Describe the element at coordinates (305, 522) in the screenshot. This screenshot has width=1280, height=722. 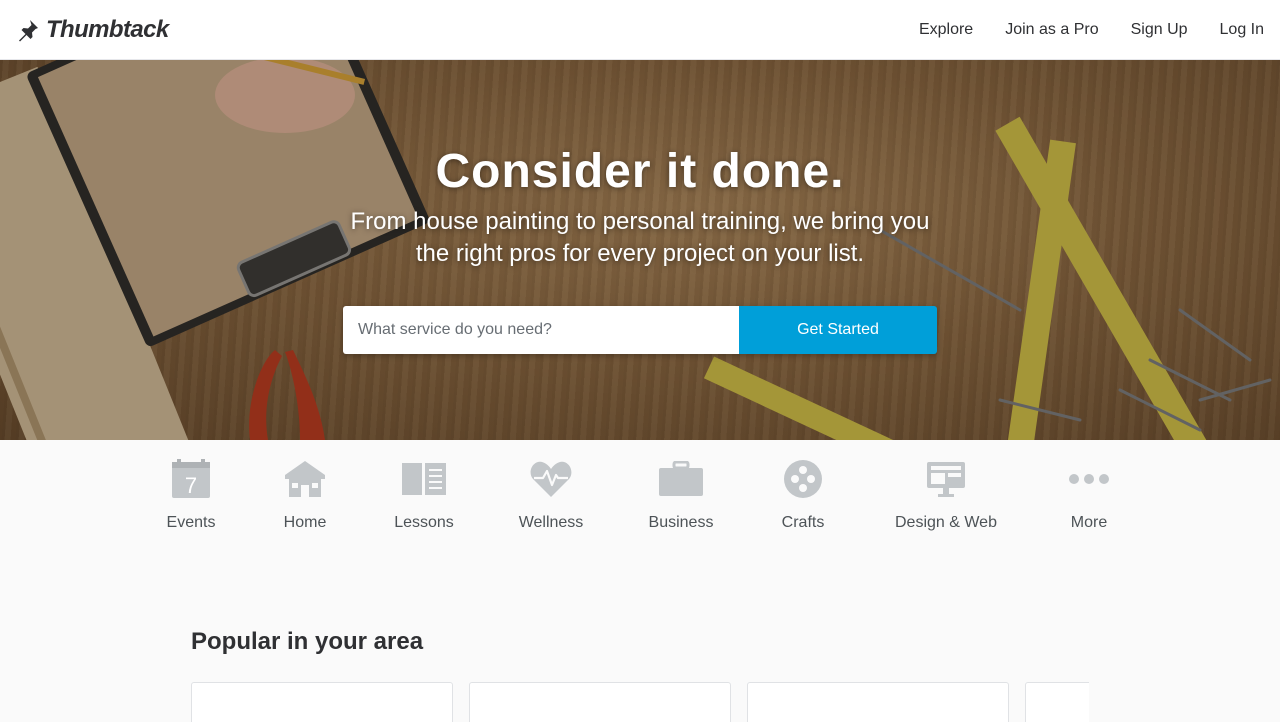
I see `category-label: Home` at that location.